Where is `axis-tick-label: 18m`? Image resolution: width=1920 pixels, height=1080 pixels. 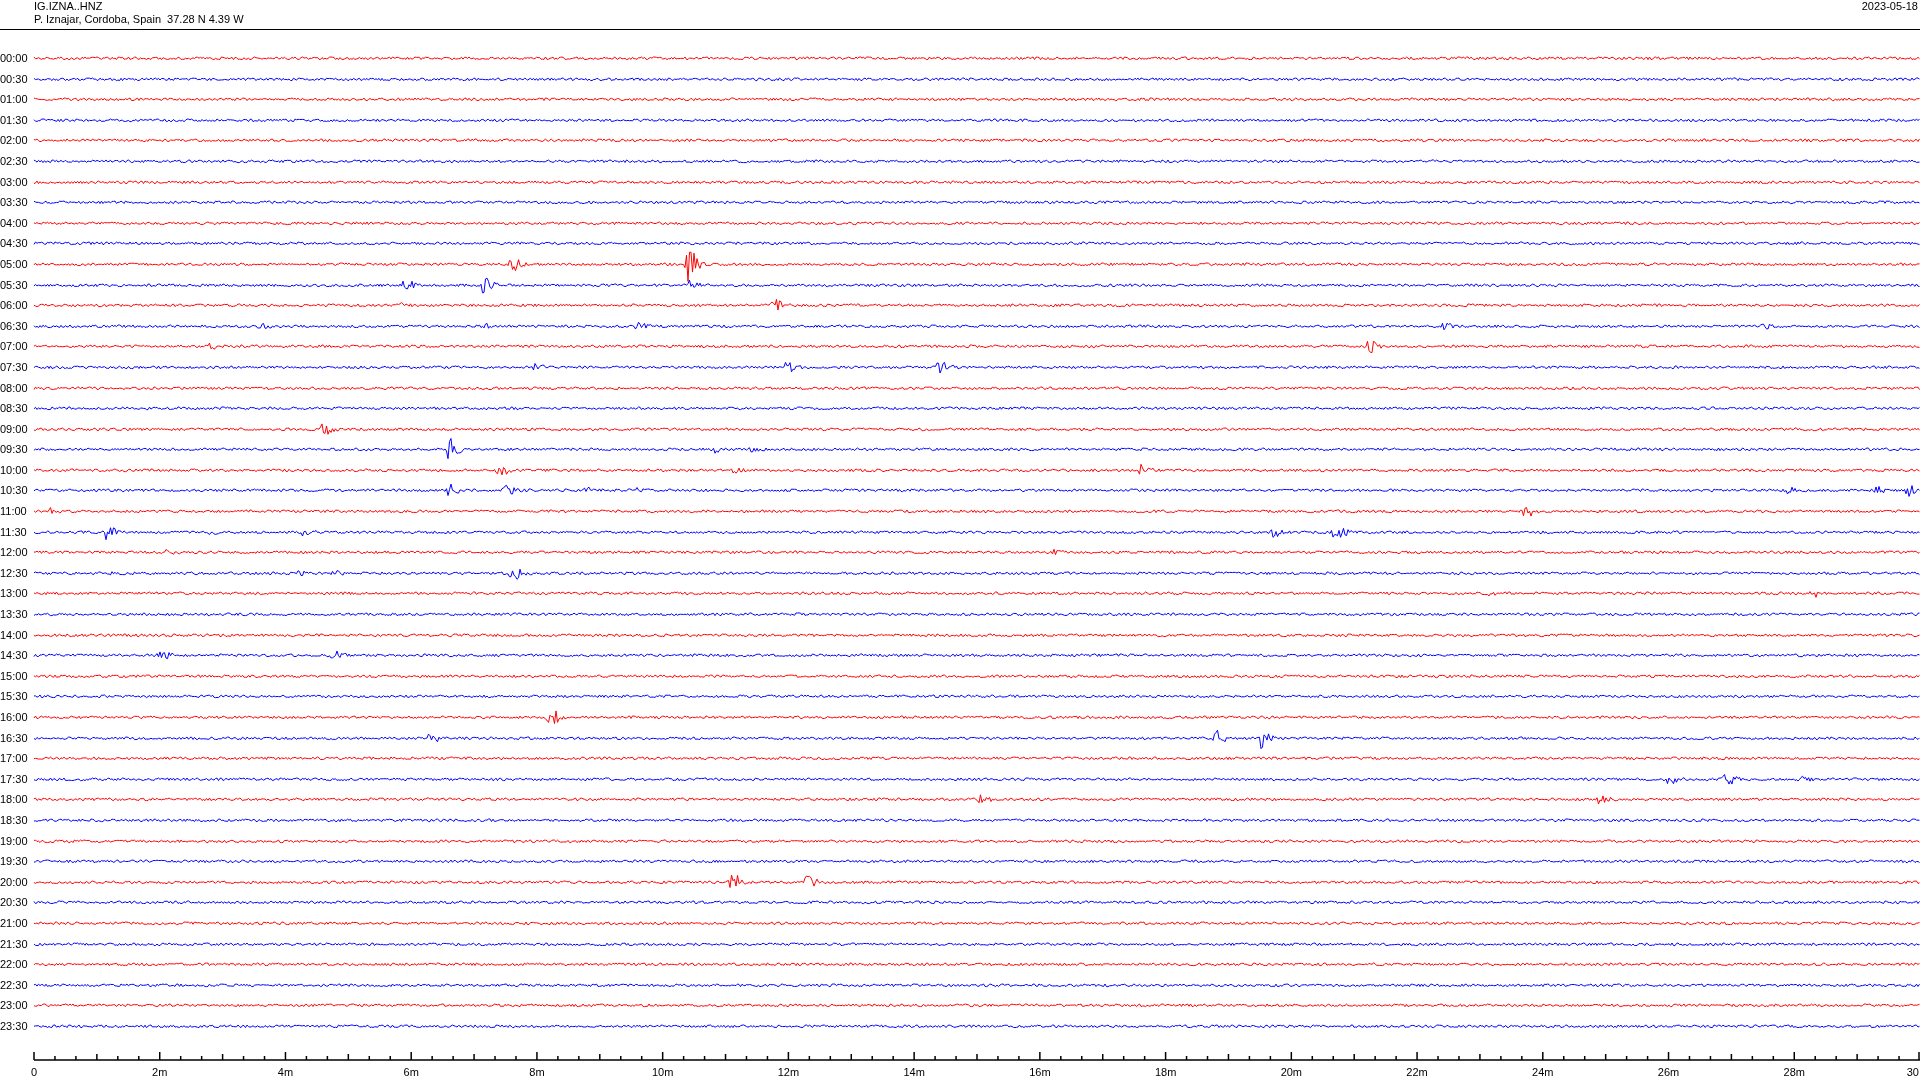
axis-tick-label: 18m is located at coordinates (1165, 1072).